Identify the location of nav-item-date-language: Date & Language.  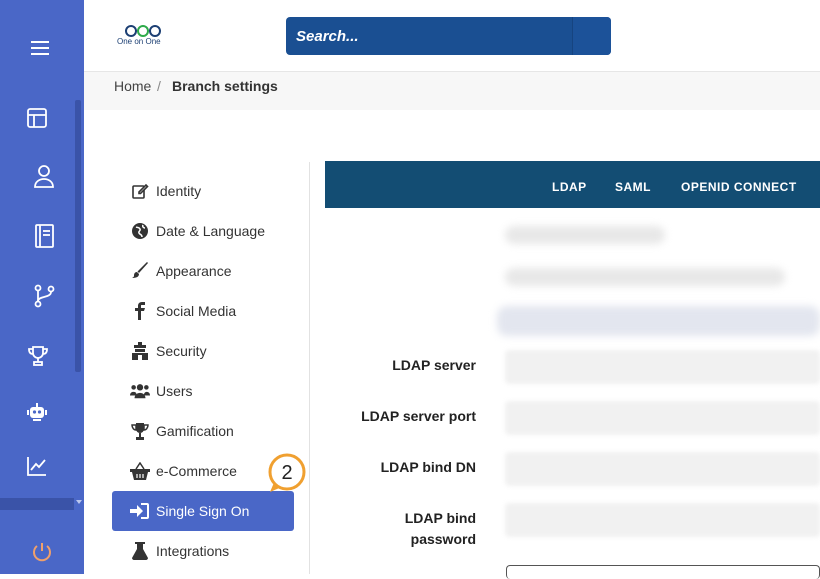
(203, 231).